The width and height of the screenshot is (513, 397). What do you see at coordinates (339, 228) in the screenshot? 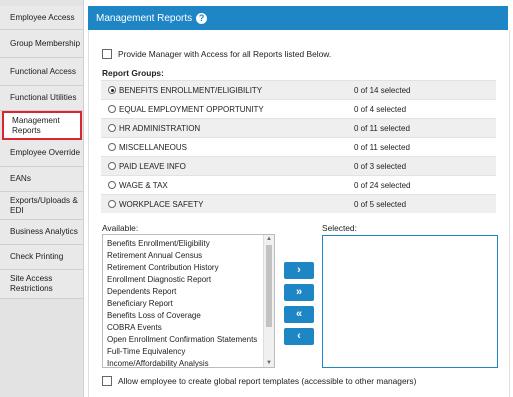
I see `selected-label: Selected:` at bounding box center [339, 228].